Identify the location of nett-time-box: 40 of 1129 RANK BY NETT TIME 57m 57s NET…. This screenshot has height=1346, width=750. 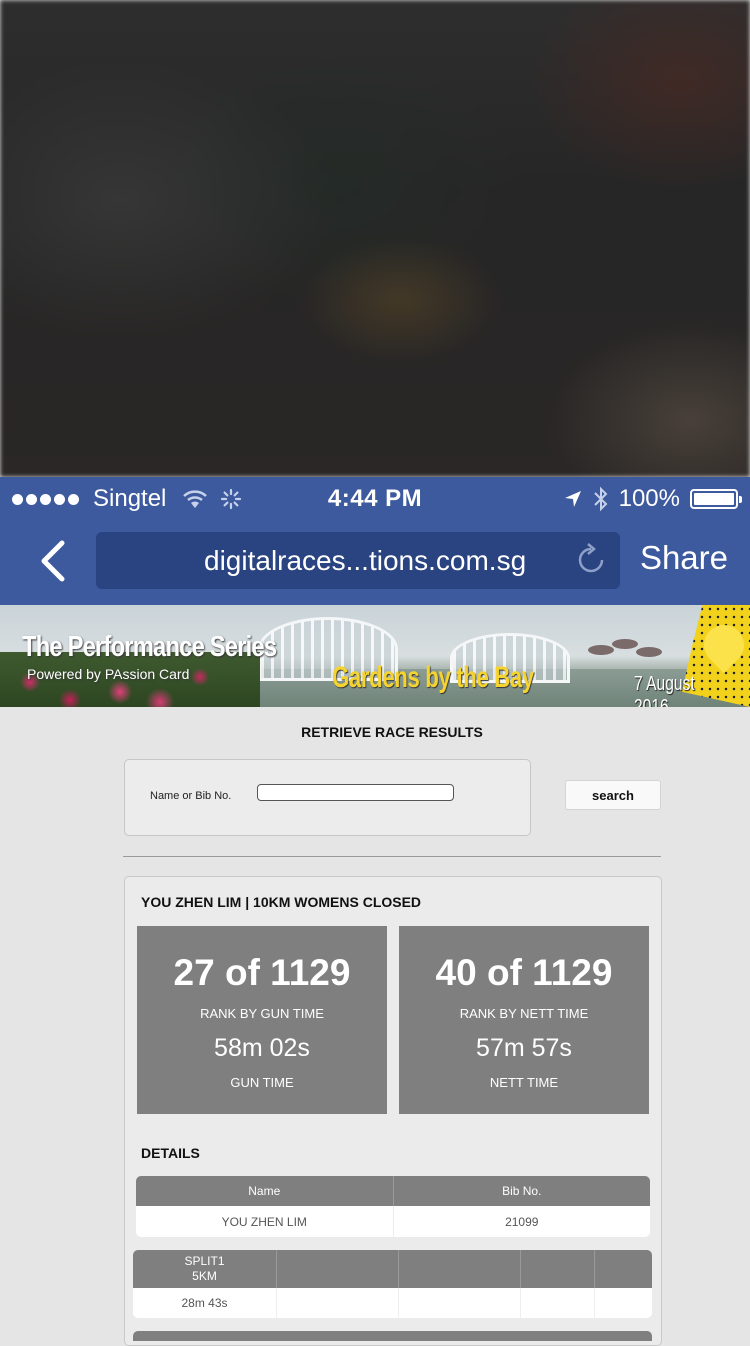
(524, 1020).